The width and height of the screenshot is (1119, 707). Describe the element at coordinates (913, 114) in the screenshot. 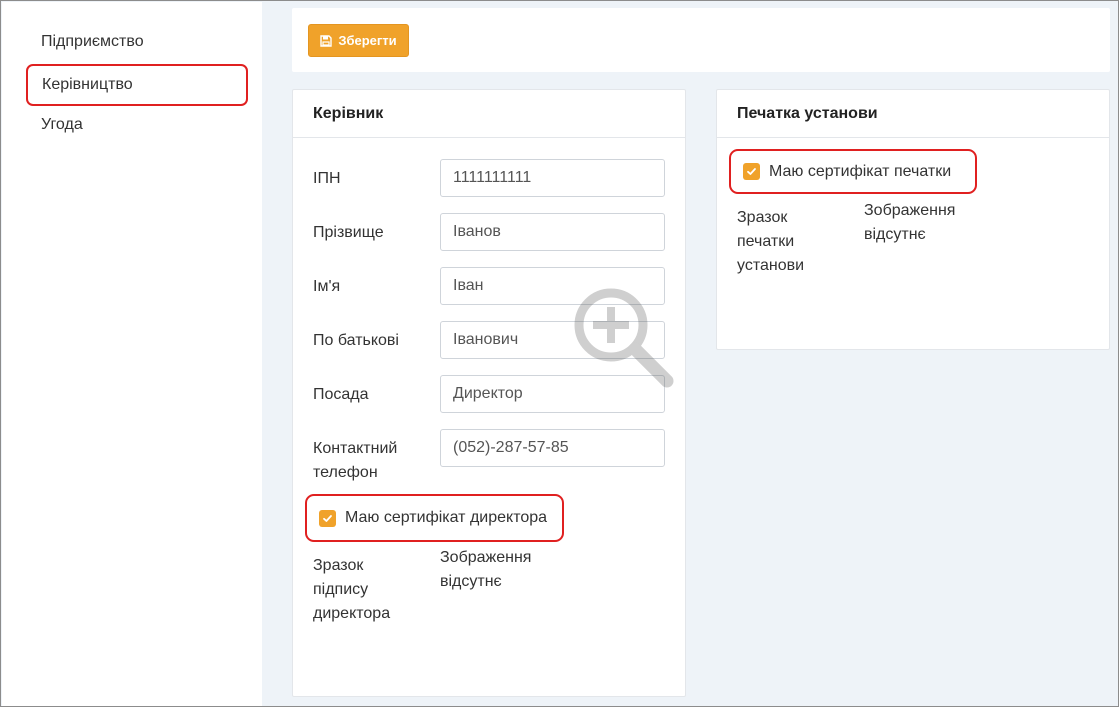

I see `seal-card-title: Печатка установи` at that location.